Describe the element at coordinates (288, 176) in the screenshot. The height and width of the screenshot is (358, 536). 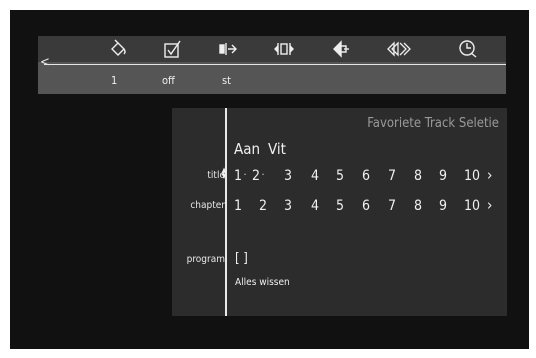
I see `title-number: 3` at that location.